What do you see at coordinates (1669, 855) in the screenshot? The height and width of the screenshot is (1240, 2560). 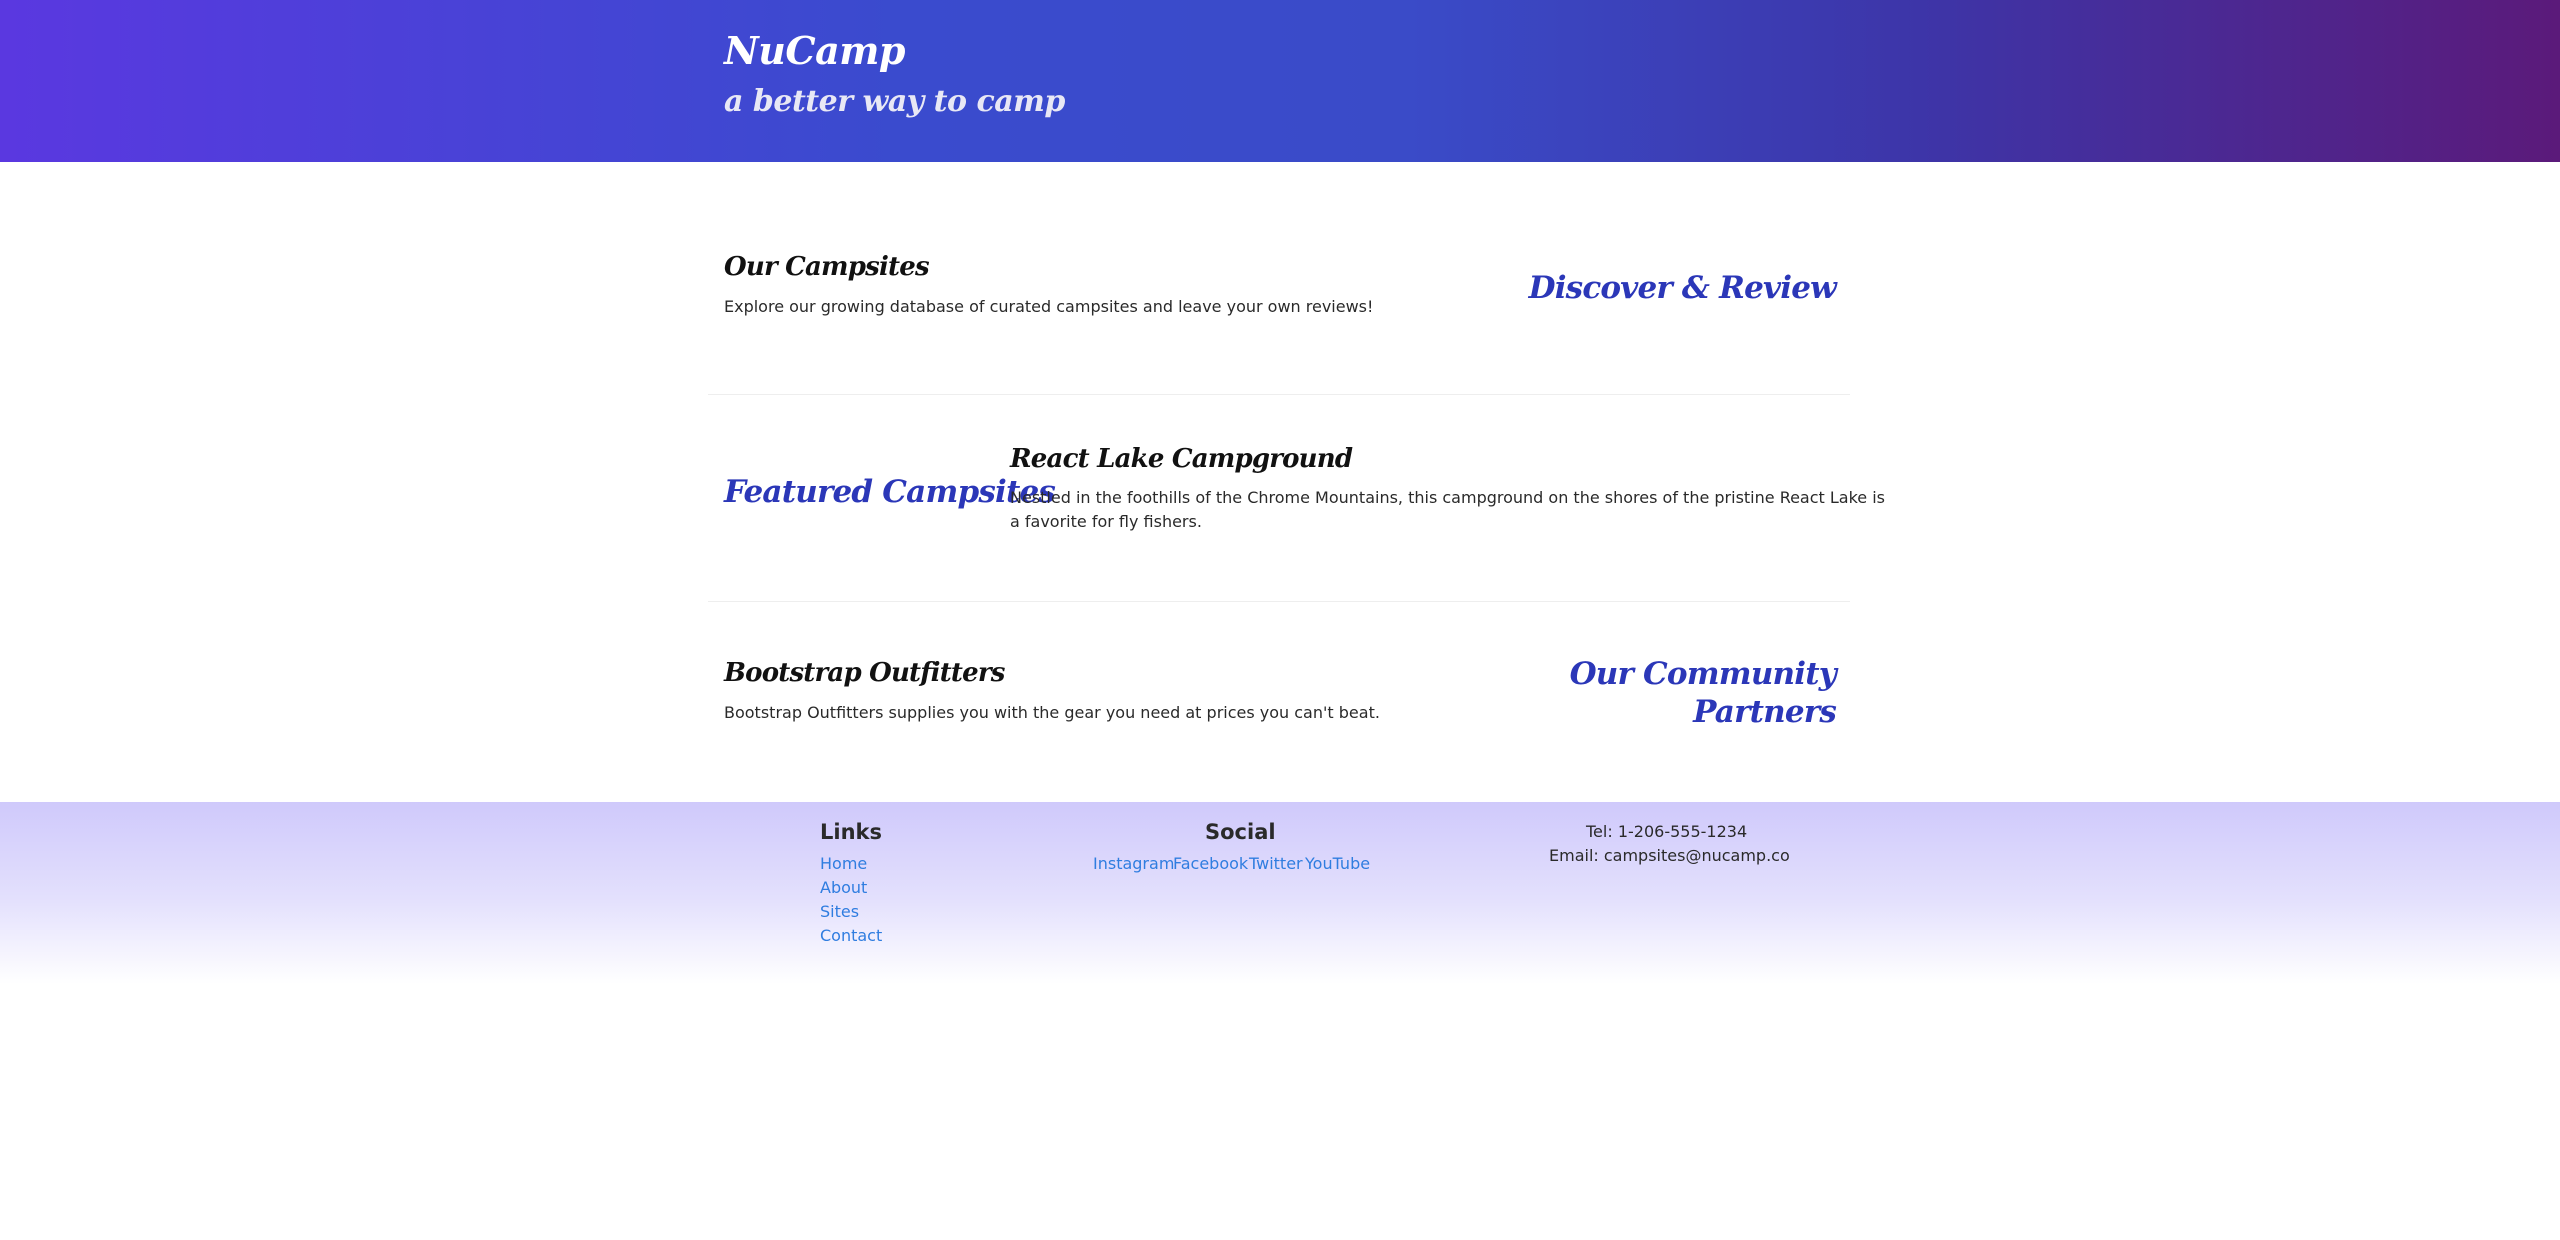 I see `footer-email: Email: campsites@nucamp.co` at bounding box center [1669, 855].